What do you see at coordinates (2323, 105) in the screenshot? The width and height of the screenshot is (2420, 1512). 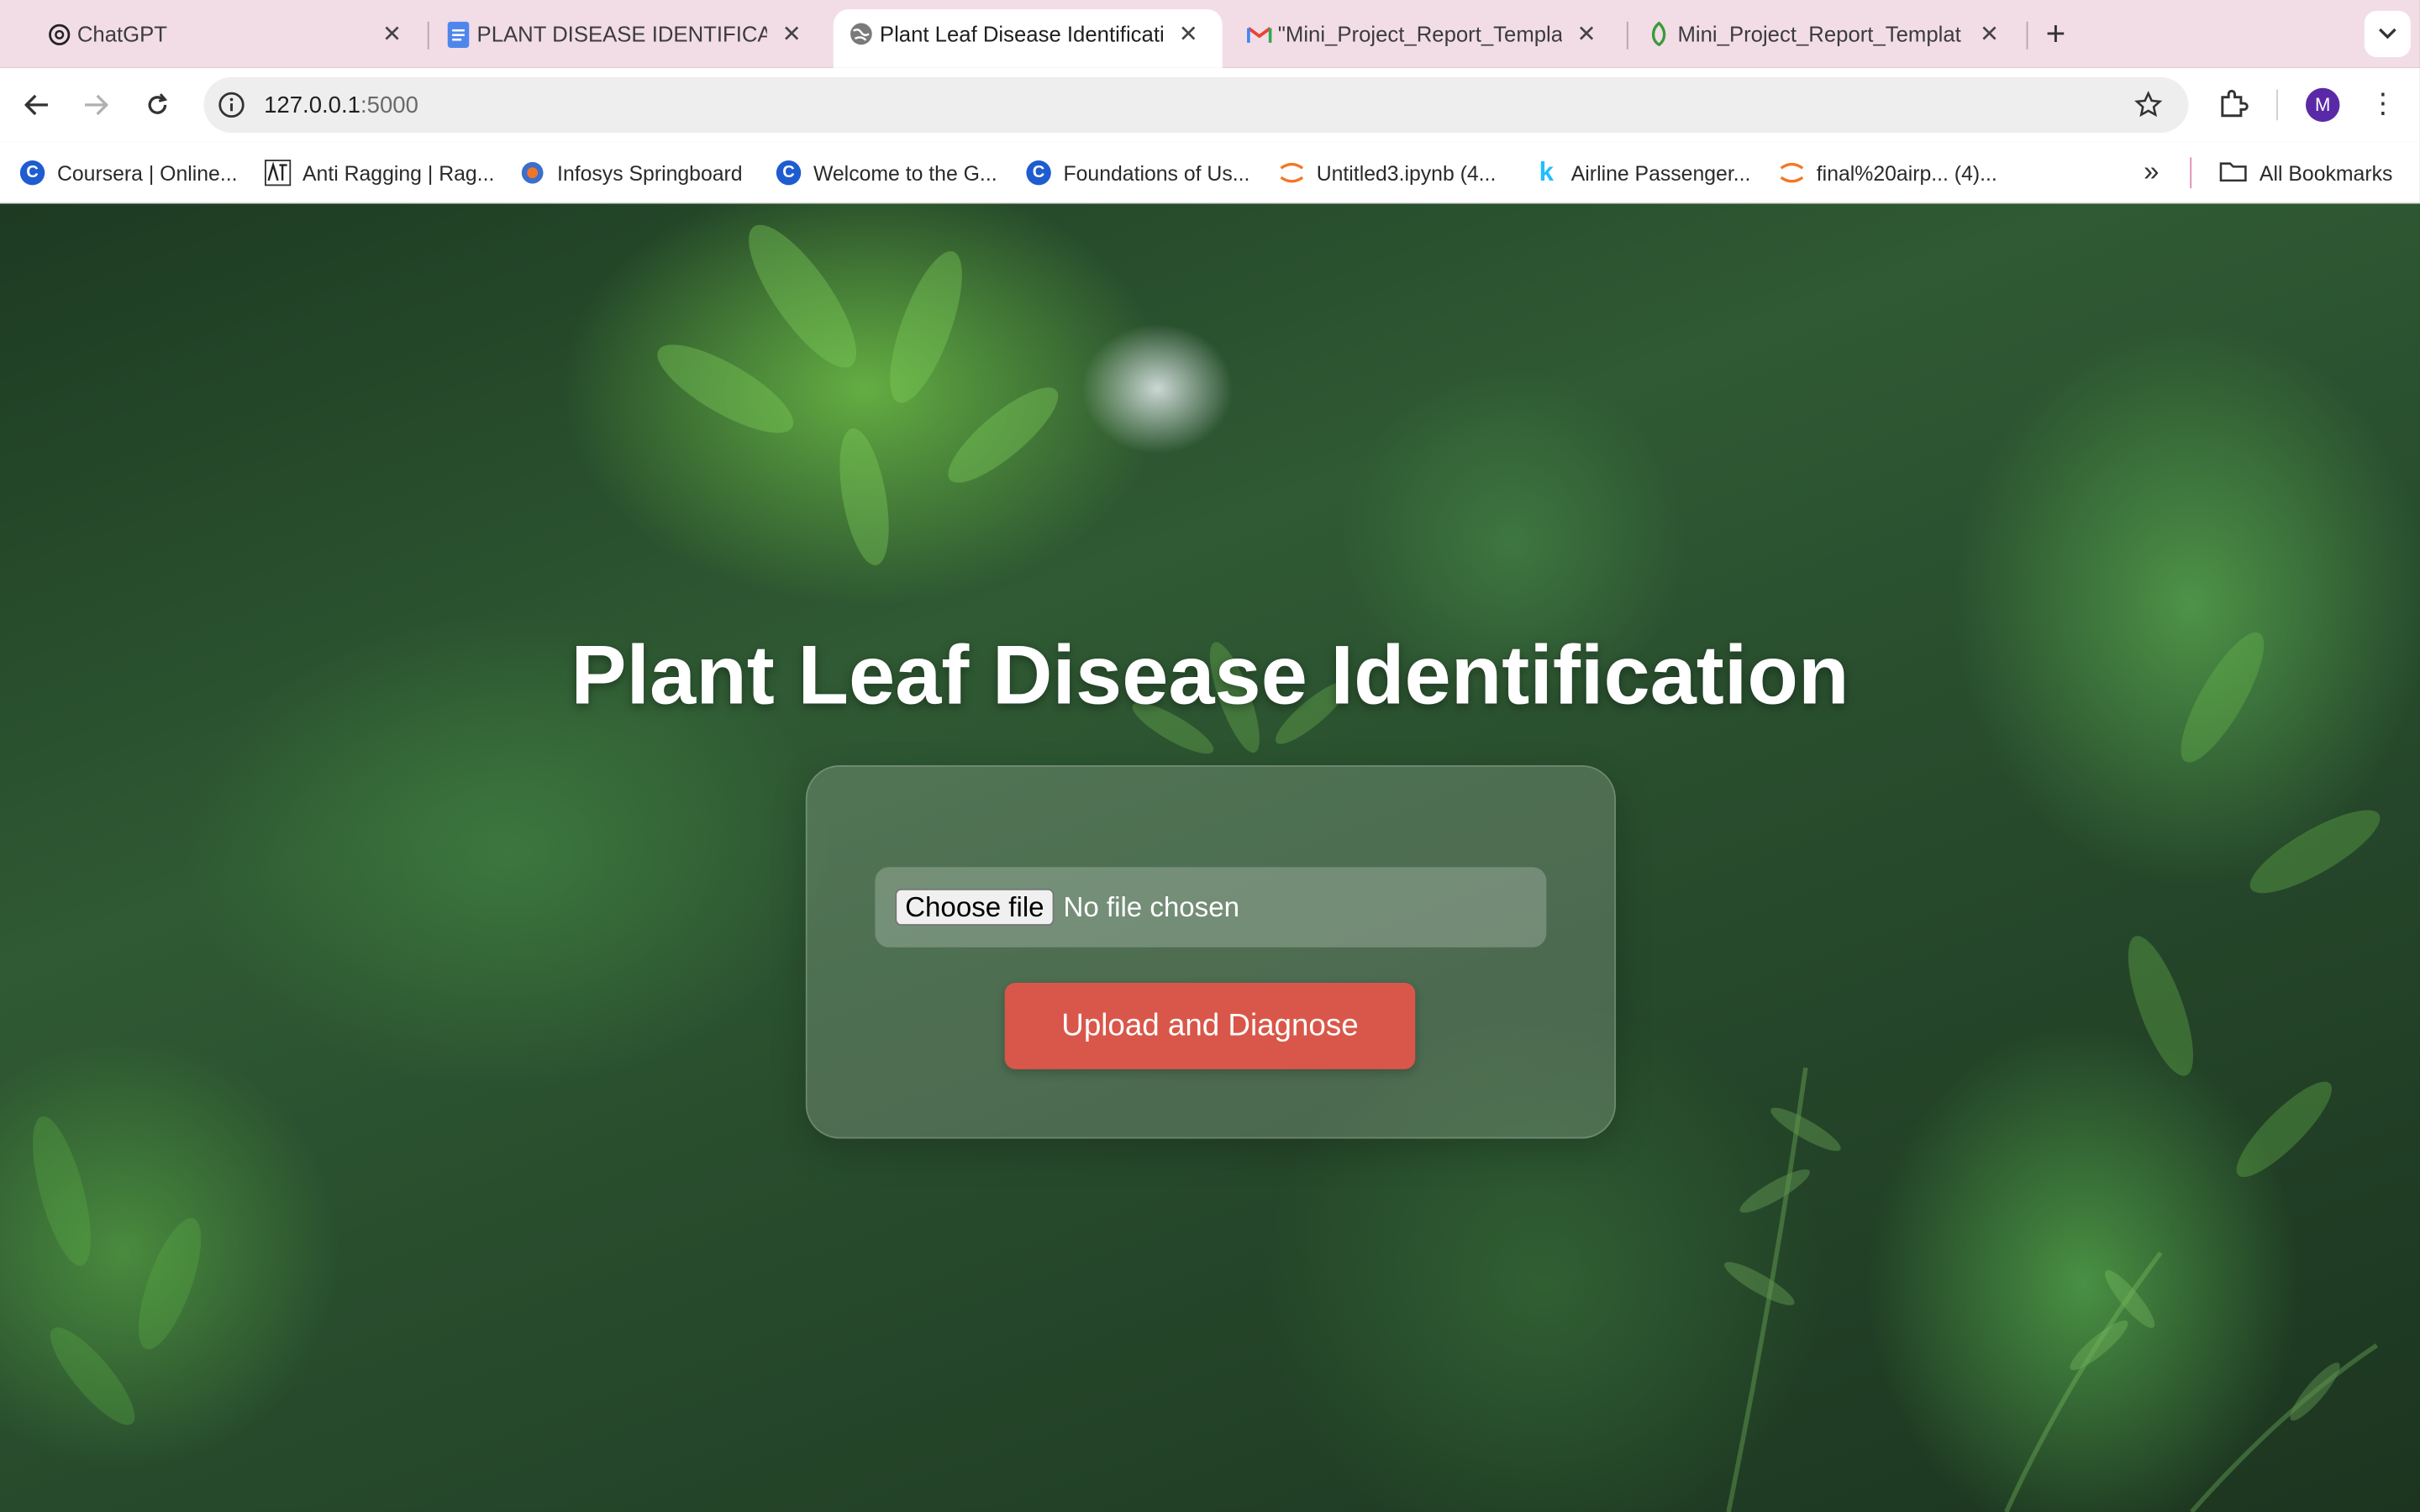 I see `profile-avatar: M` at bounding box center [2323, 105].